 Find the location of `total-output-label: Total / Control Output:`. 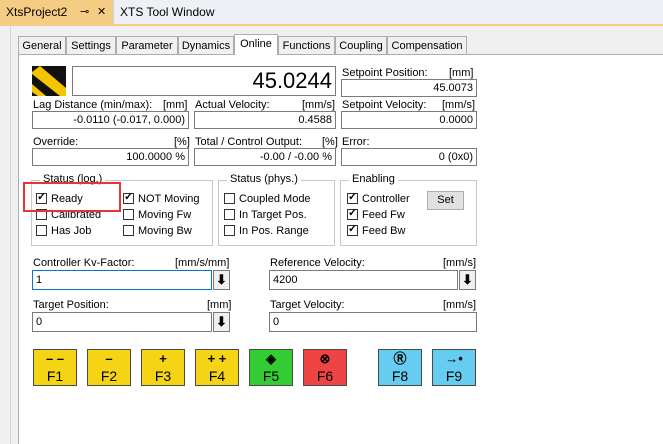

total-output-label: Total / Control Output: is located at coordinates (248, 142).